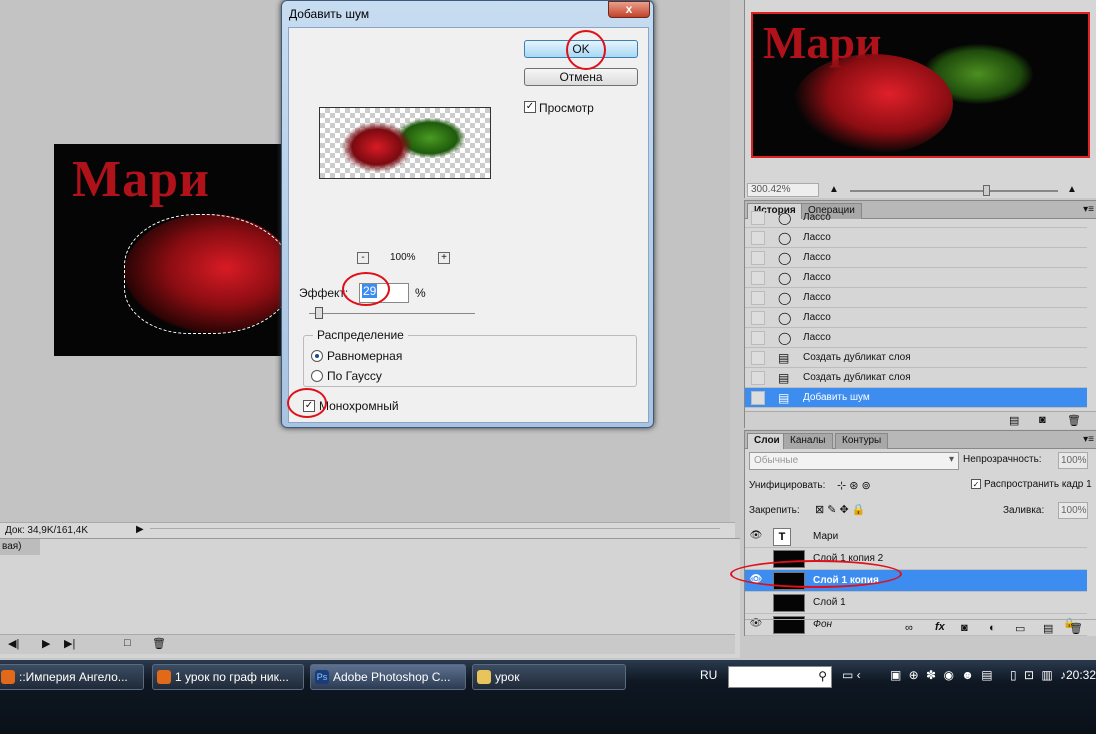  What do you see at coordinates (854, 461) in the screenshot?
I see `blend-mode-select: Обычные` at bounding box center [854, 461].